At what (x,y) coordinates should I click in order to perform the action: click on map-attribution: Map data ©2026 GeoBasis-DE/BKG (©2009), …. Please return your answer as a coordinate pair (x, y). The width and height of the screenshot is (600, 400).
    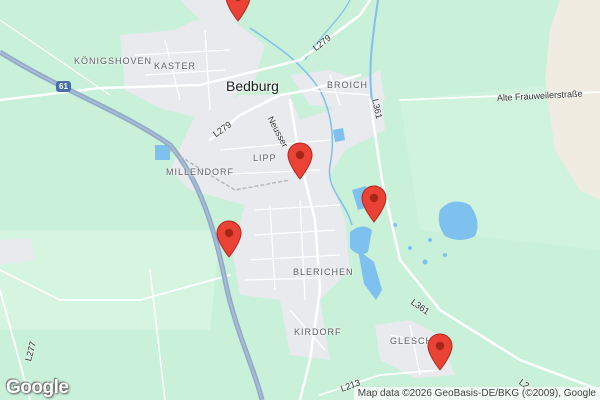
    Looking at the image, I should click on (476, 393).